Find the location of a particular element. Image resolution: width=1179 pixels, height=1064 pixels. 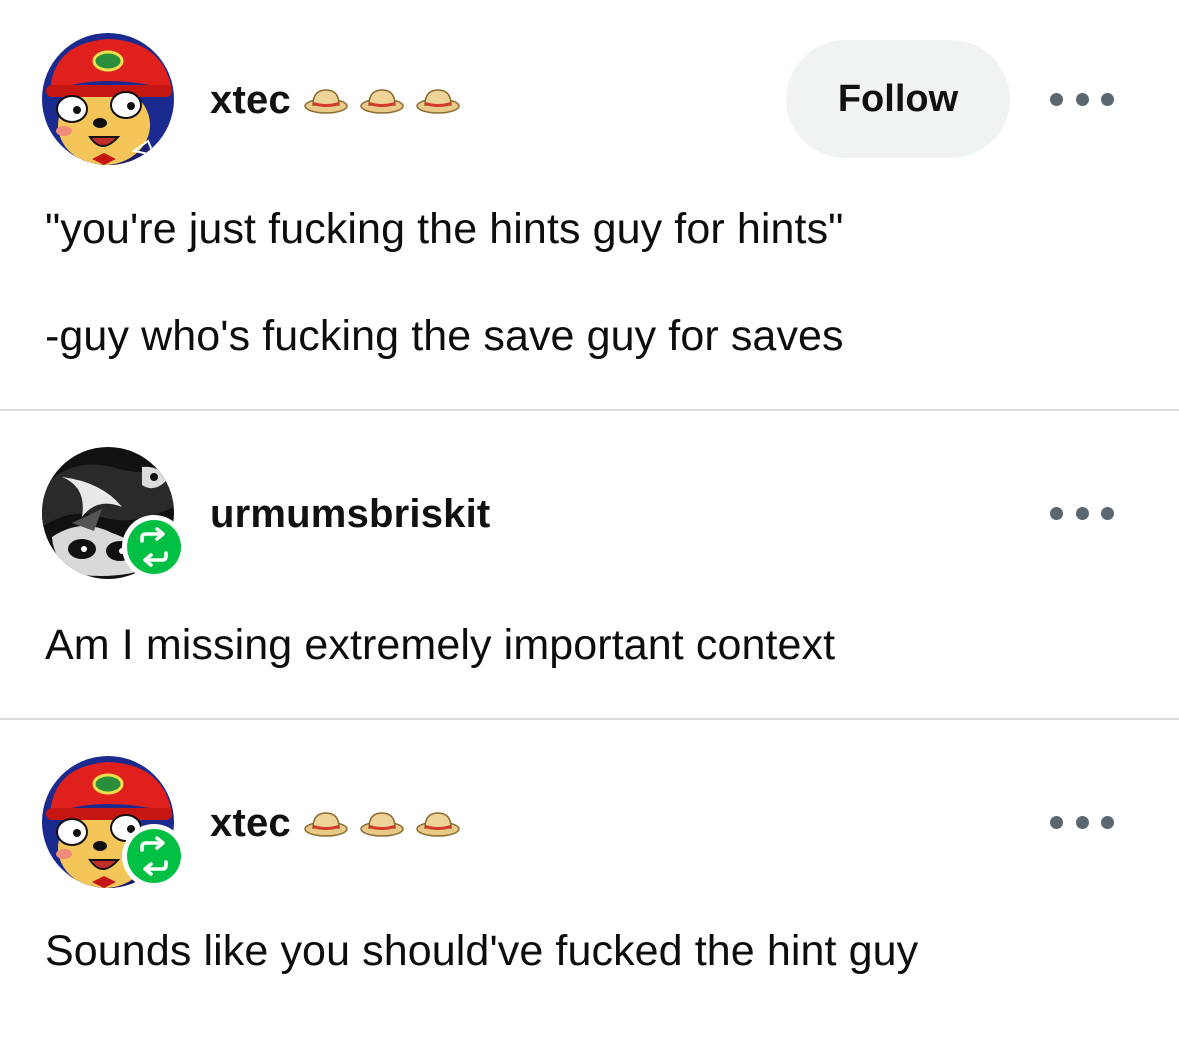

username-row: urmumsbriskit is located at coordinates (350, 514).